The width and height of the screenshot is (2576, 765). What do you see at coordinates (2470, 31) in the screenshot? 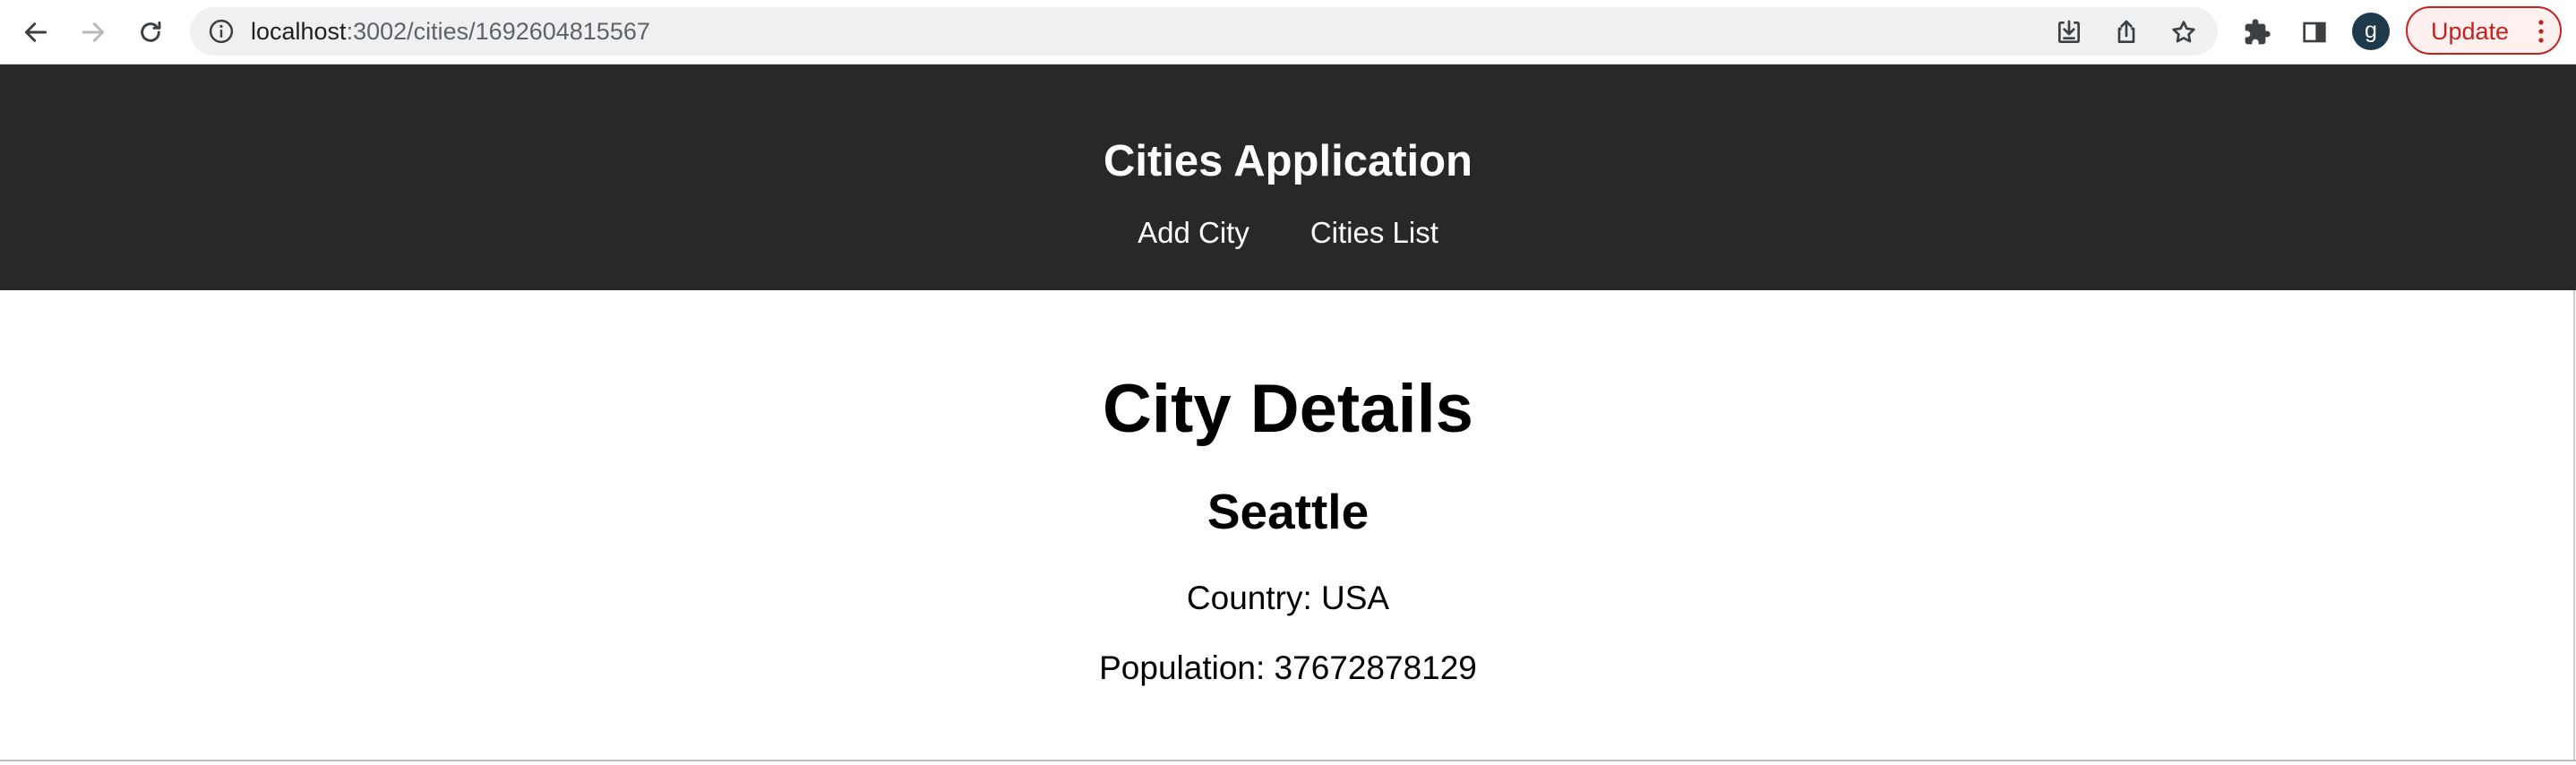
I see `update-label: Update` at bounding box center [2470, 31].